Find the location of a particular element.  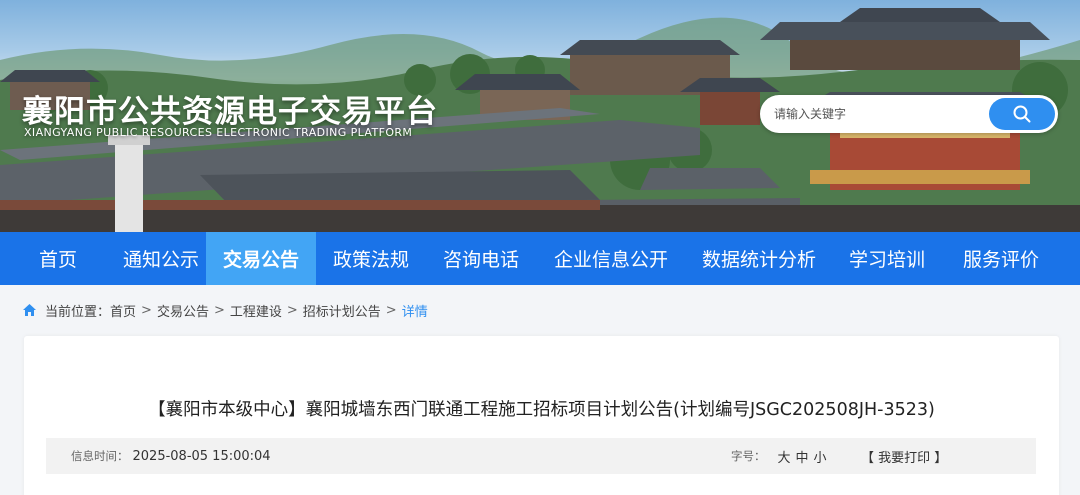

font-size-control: 字号： 大 中 小 is located at coordinates (781, 456).